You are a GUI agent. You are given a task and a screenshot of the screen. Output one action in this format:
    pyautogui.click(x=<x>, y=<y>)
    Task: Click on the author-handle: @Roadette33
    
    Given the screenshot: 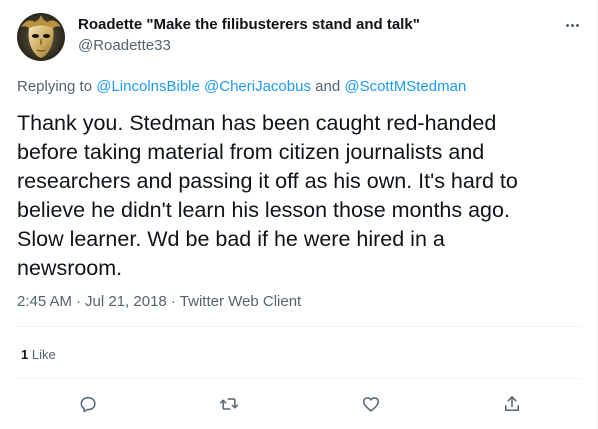 What is the action you would take?
    pyautogui.click(x=124, y=46)
    